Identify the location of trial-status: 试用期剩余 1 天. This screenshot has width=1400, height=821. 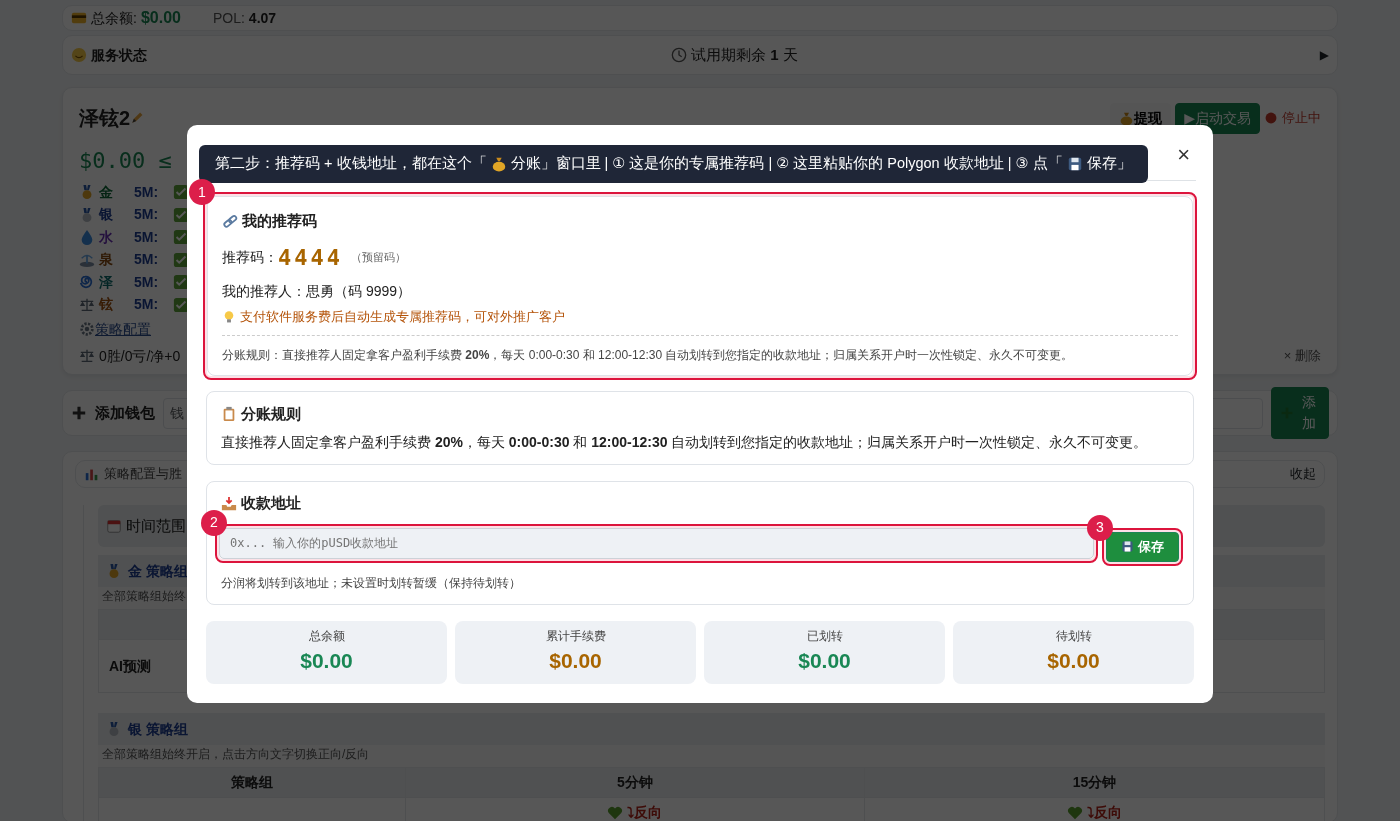
(744, 54).